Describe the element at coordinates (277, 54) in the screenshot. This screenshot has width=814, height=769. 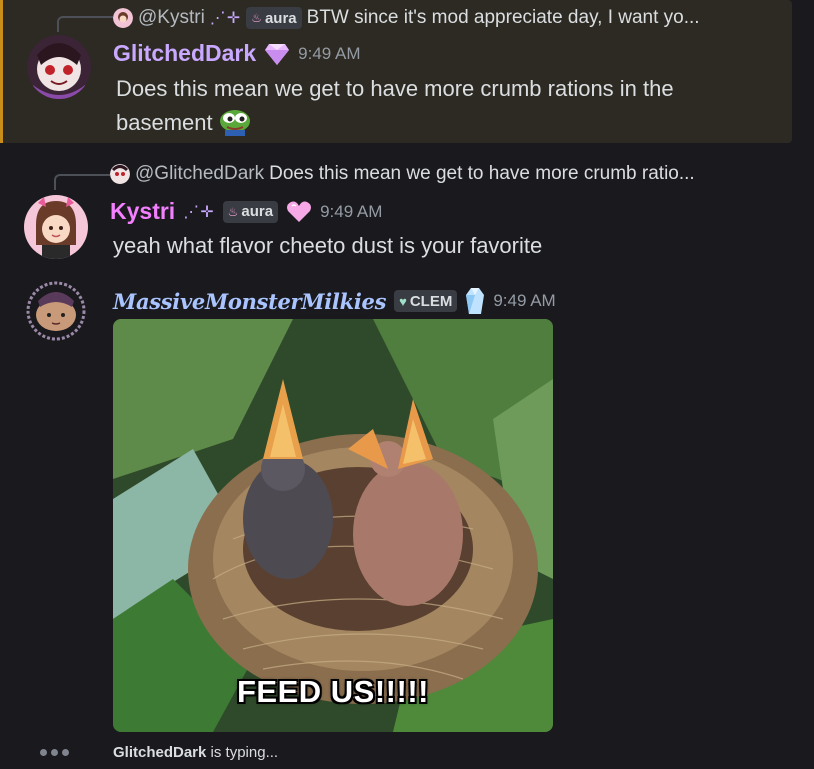
I see `gem-icon` at that location.